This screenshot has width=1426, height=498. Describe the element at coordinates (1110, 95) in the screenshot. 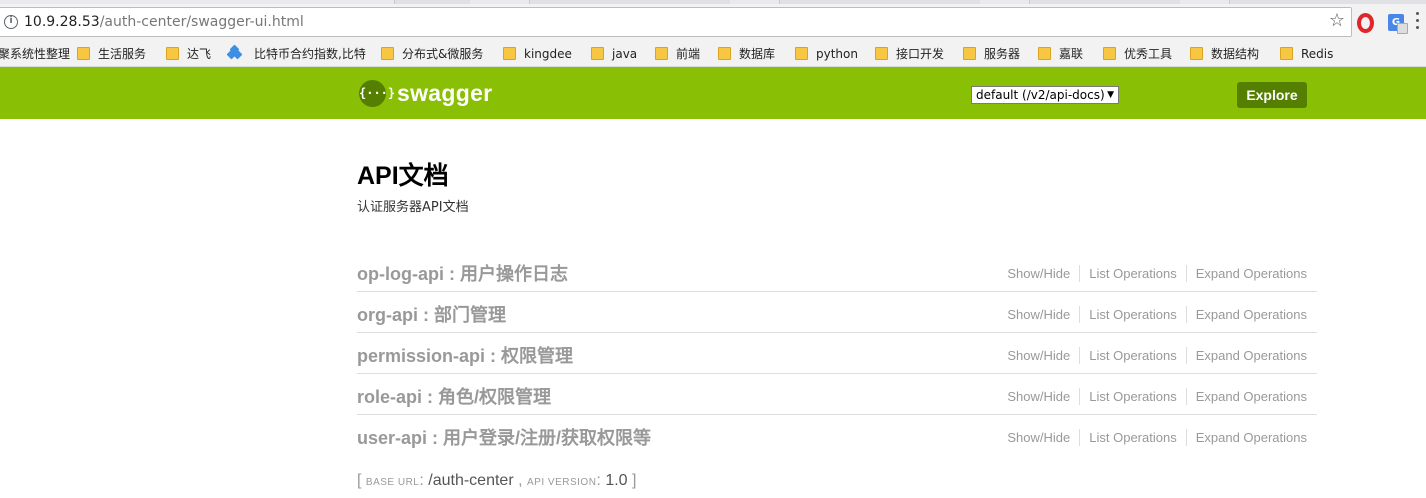

I see `dropdown-arrow-icon: ▼` at that location.